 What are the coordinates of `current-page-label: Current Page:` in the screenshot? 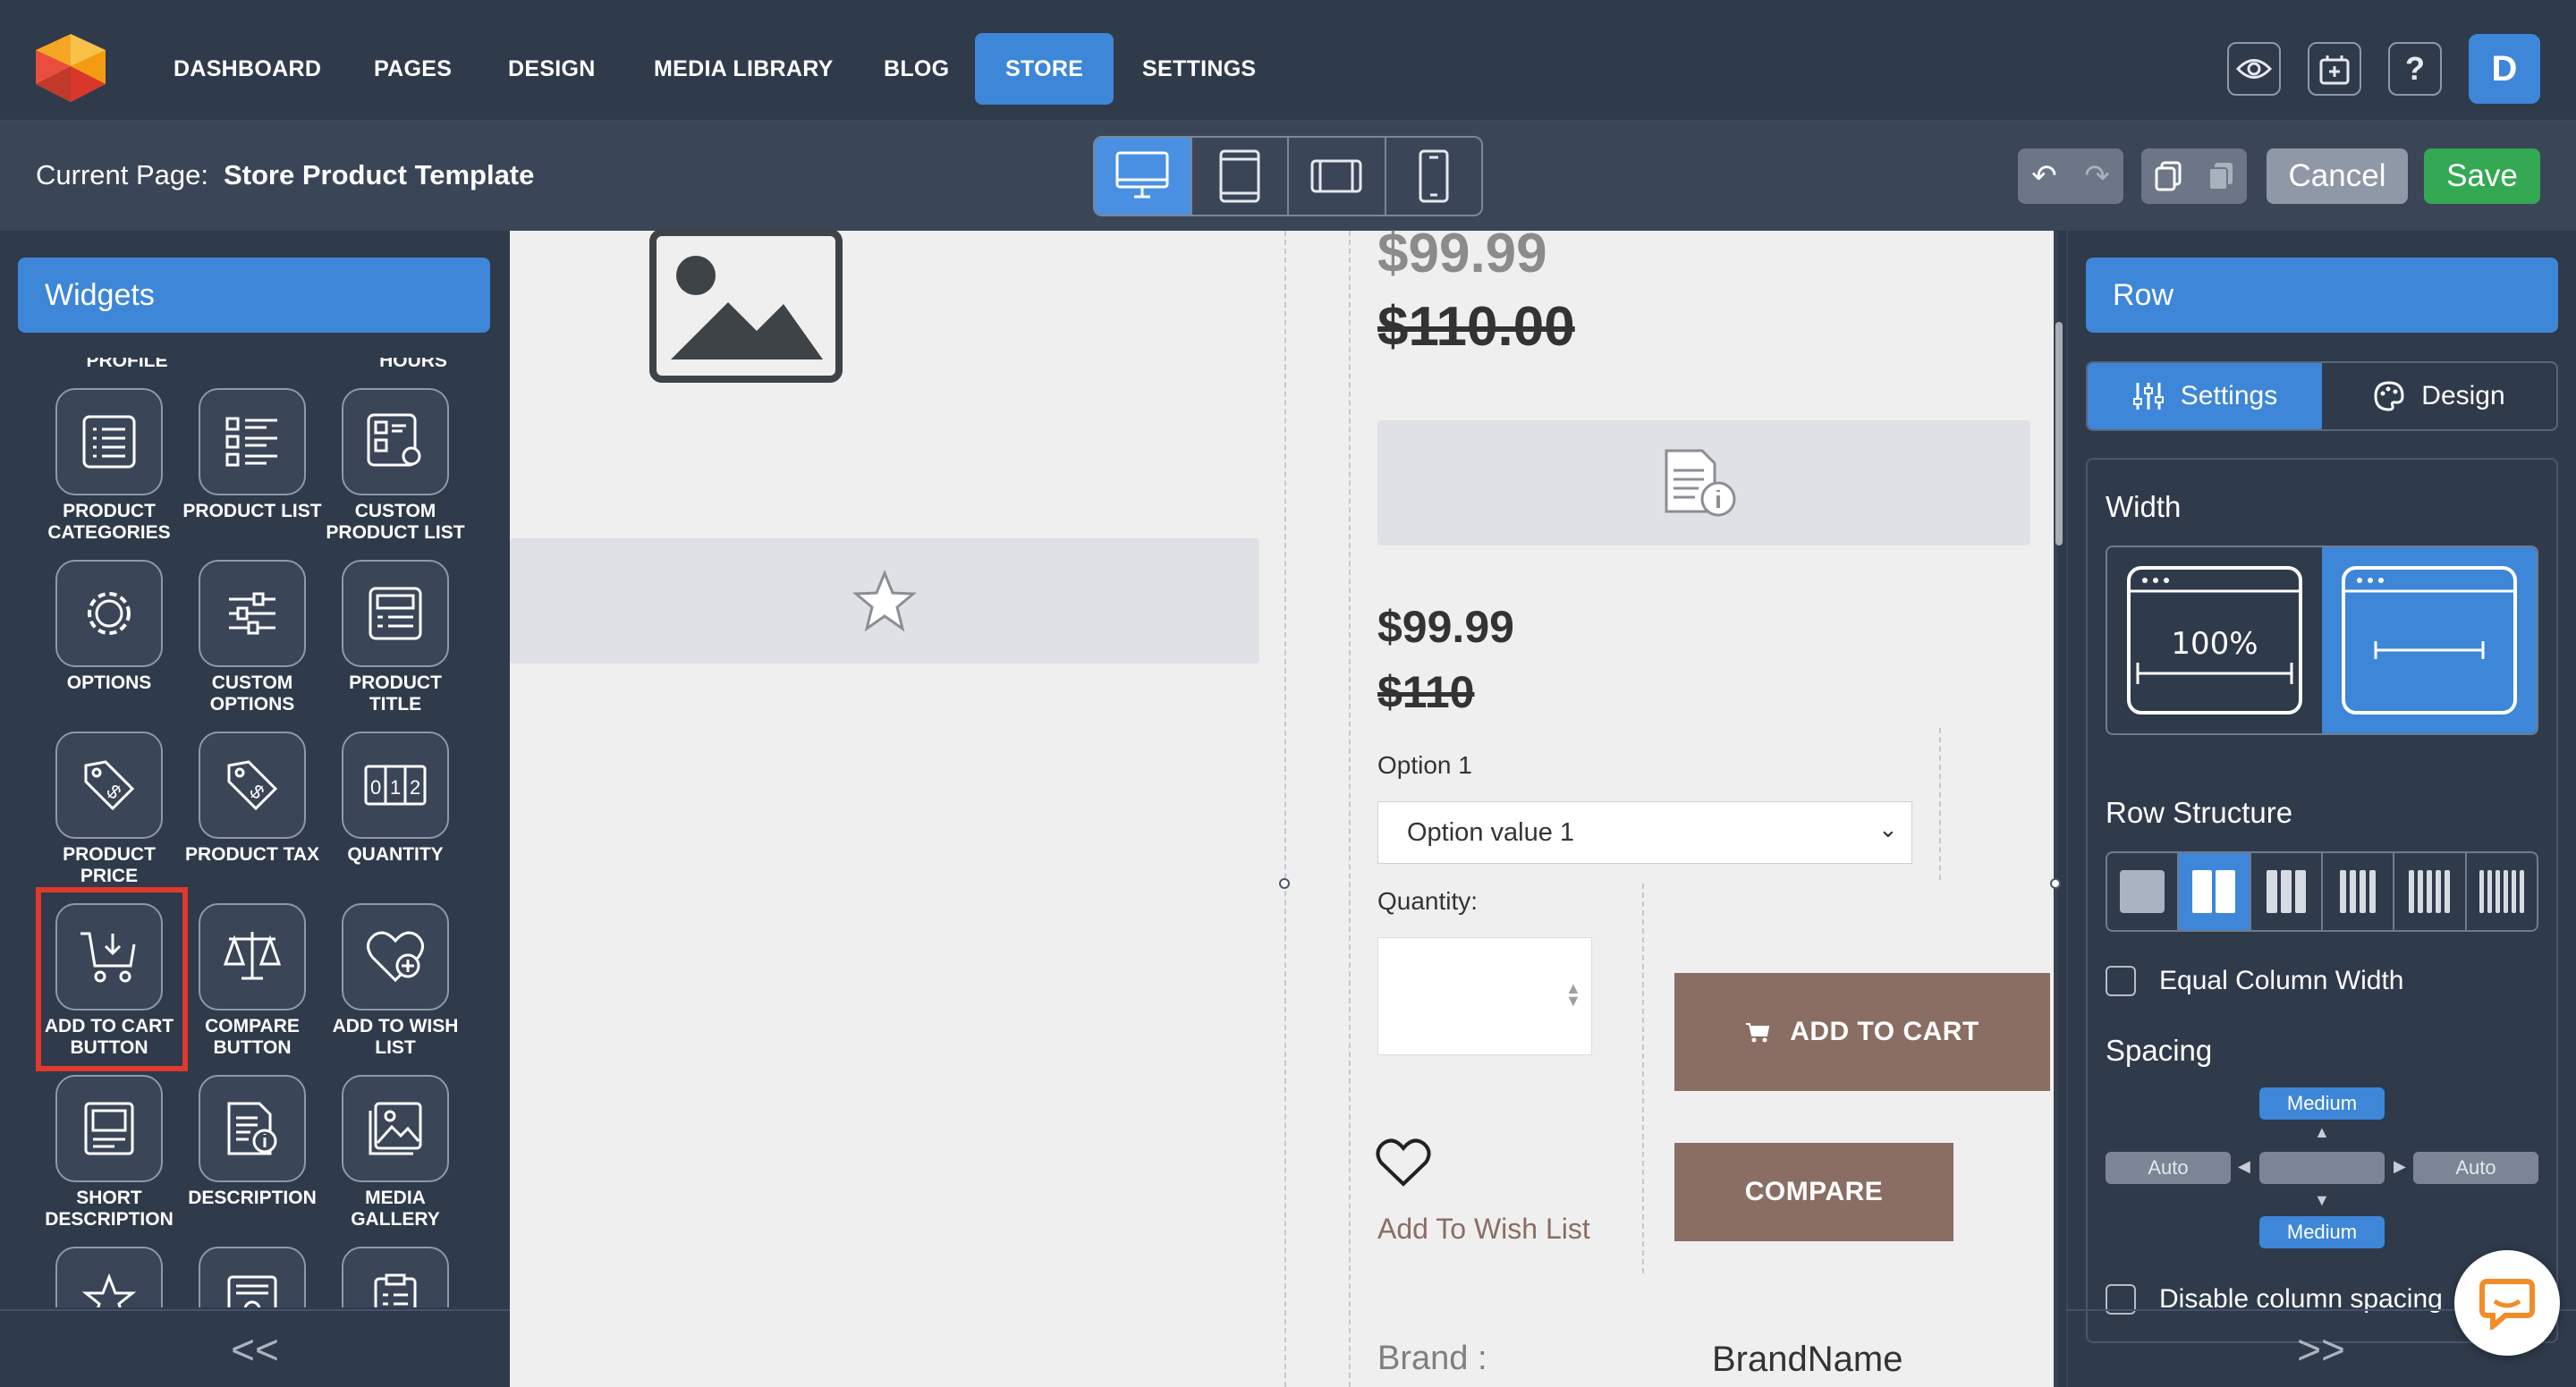 It's located at (122, 174).